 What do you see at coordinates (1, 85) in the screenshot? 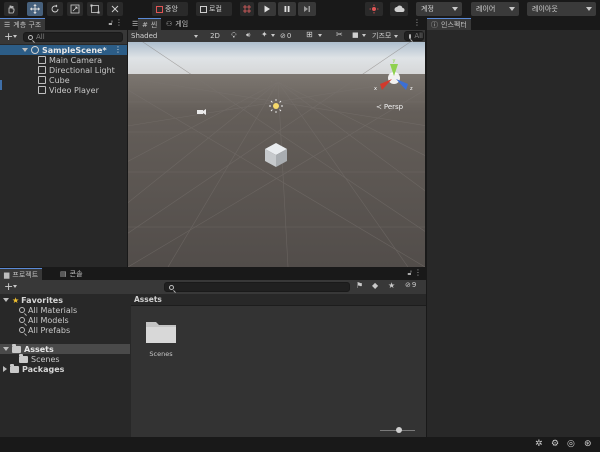
I see `selection-marker` at bounding box center [1, 85].